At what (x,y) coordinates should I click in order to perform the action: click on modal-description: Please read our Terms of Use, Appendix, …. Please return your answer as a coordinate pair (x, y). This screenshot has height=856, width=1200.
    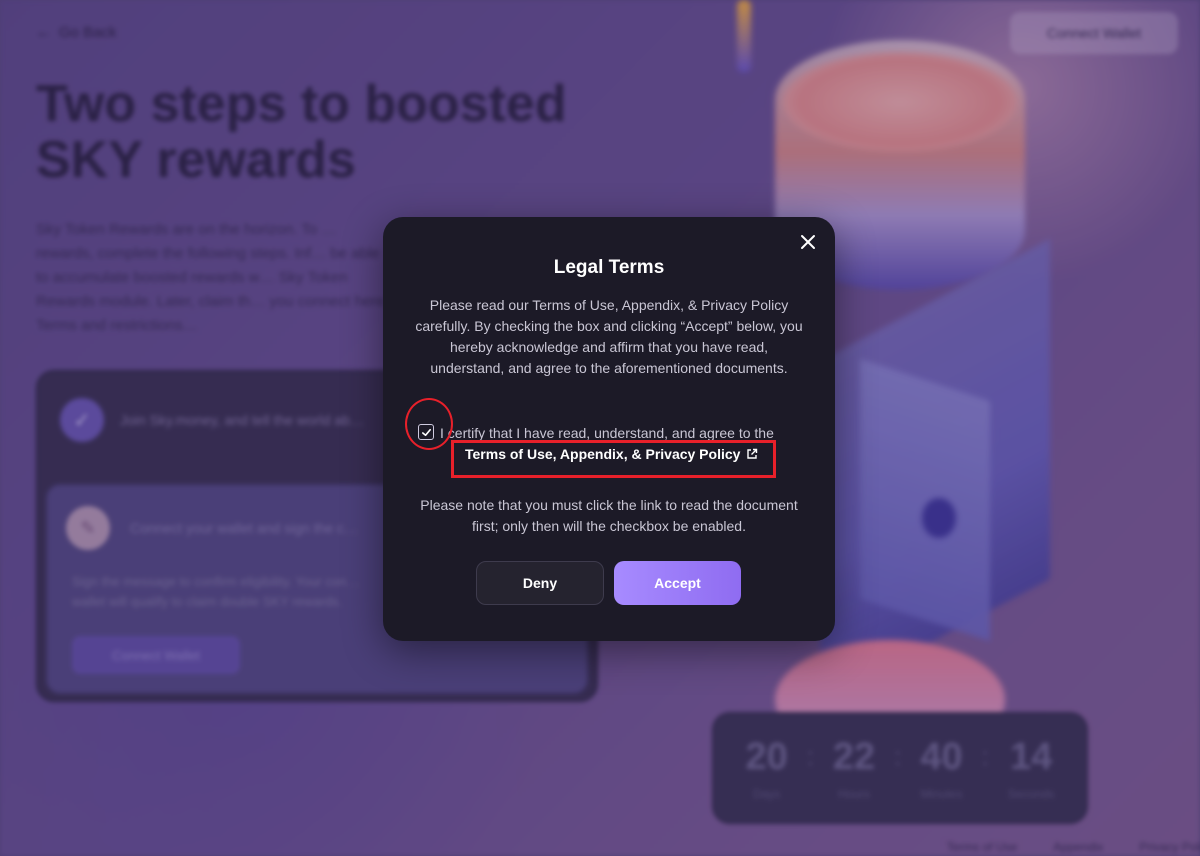
    Looking at the image, I should click on (609, 336).